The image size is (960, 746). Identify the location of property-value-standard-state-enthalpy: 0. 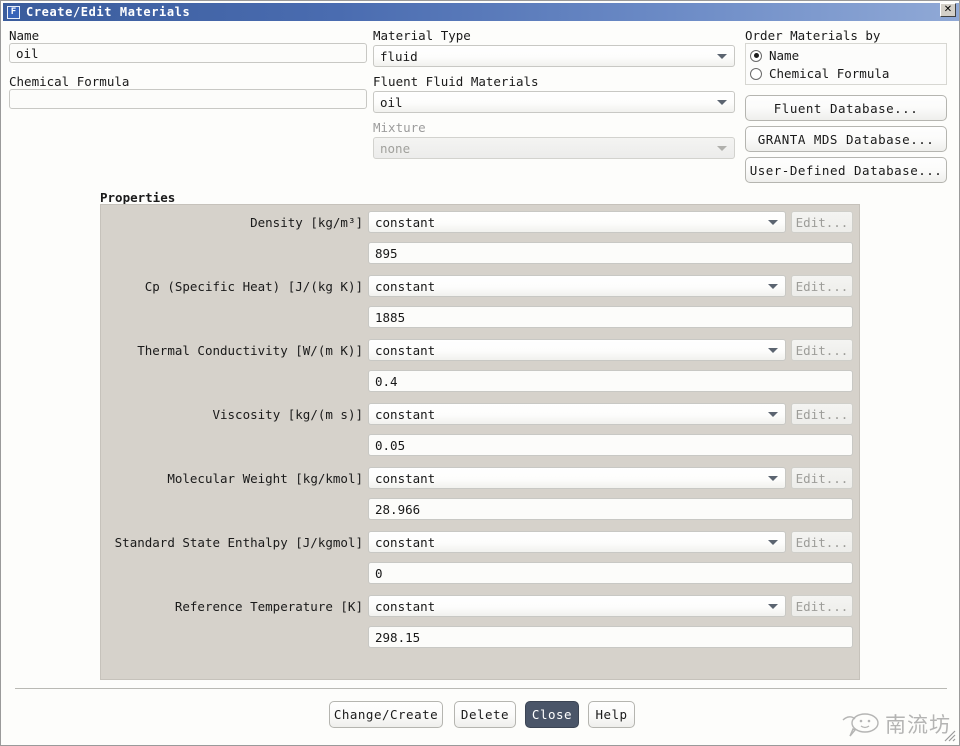
(610, 573).